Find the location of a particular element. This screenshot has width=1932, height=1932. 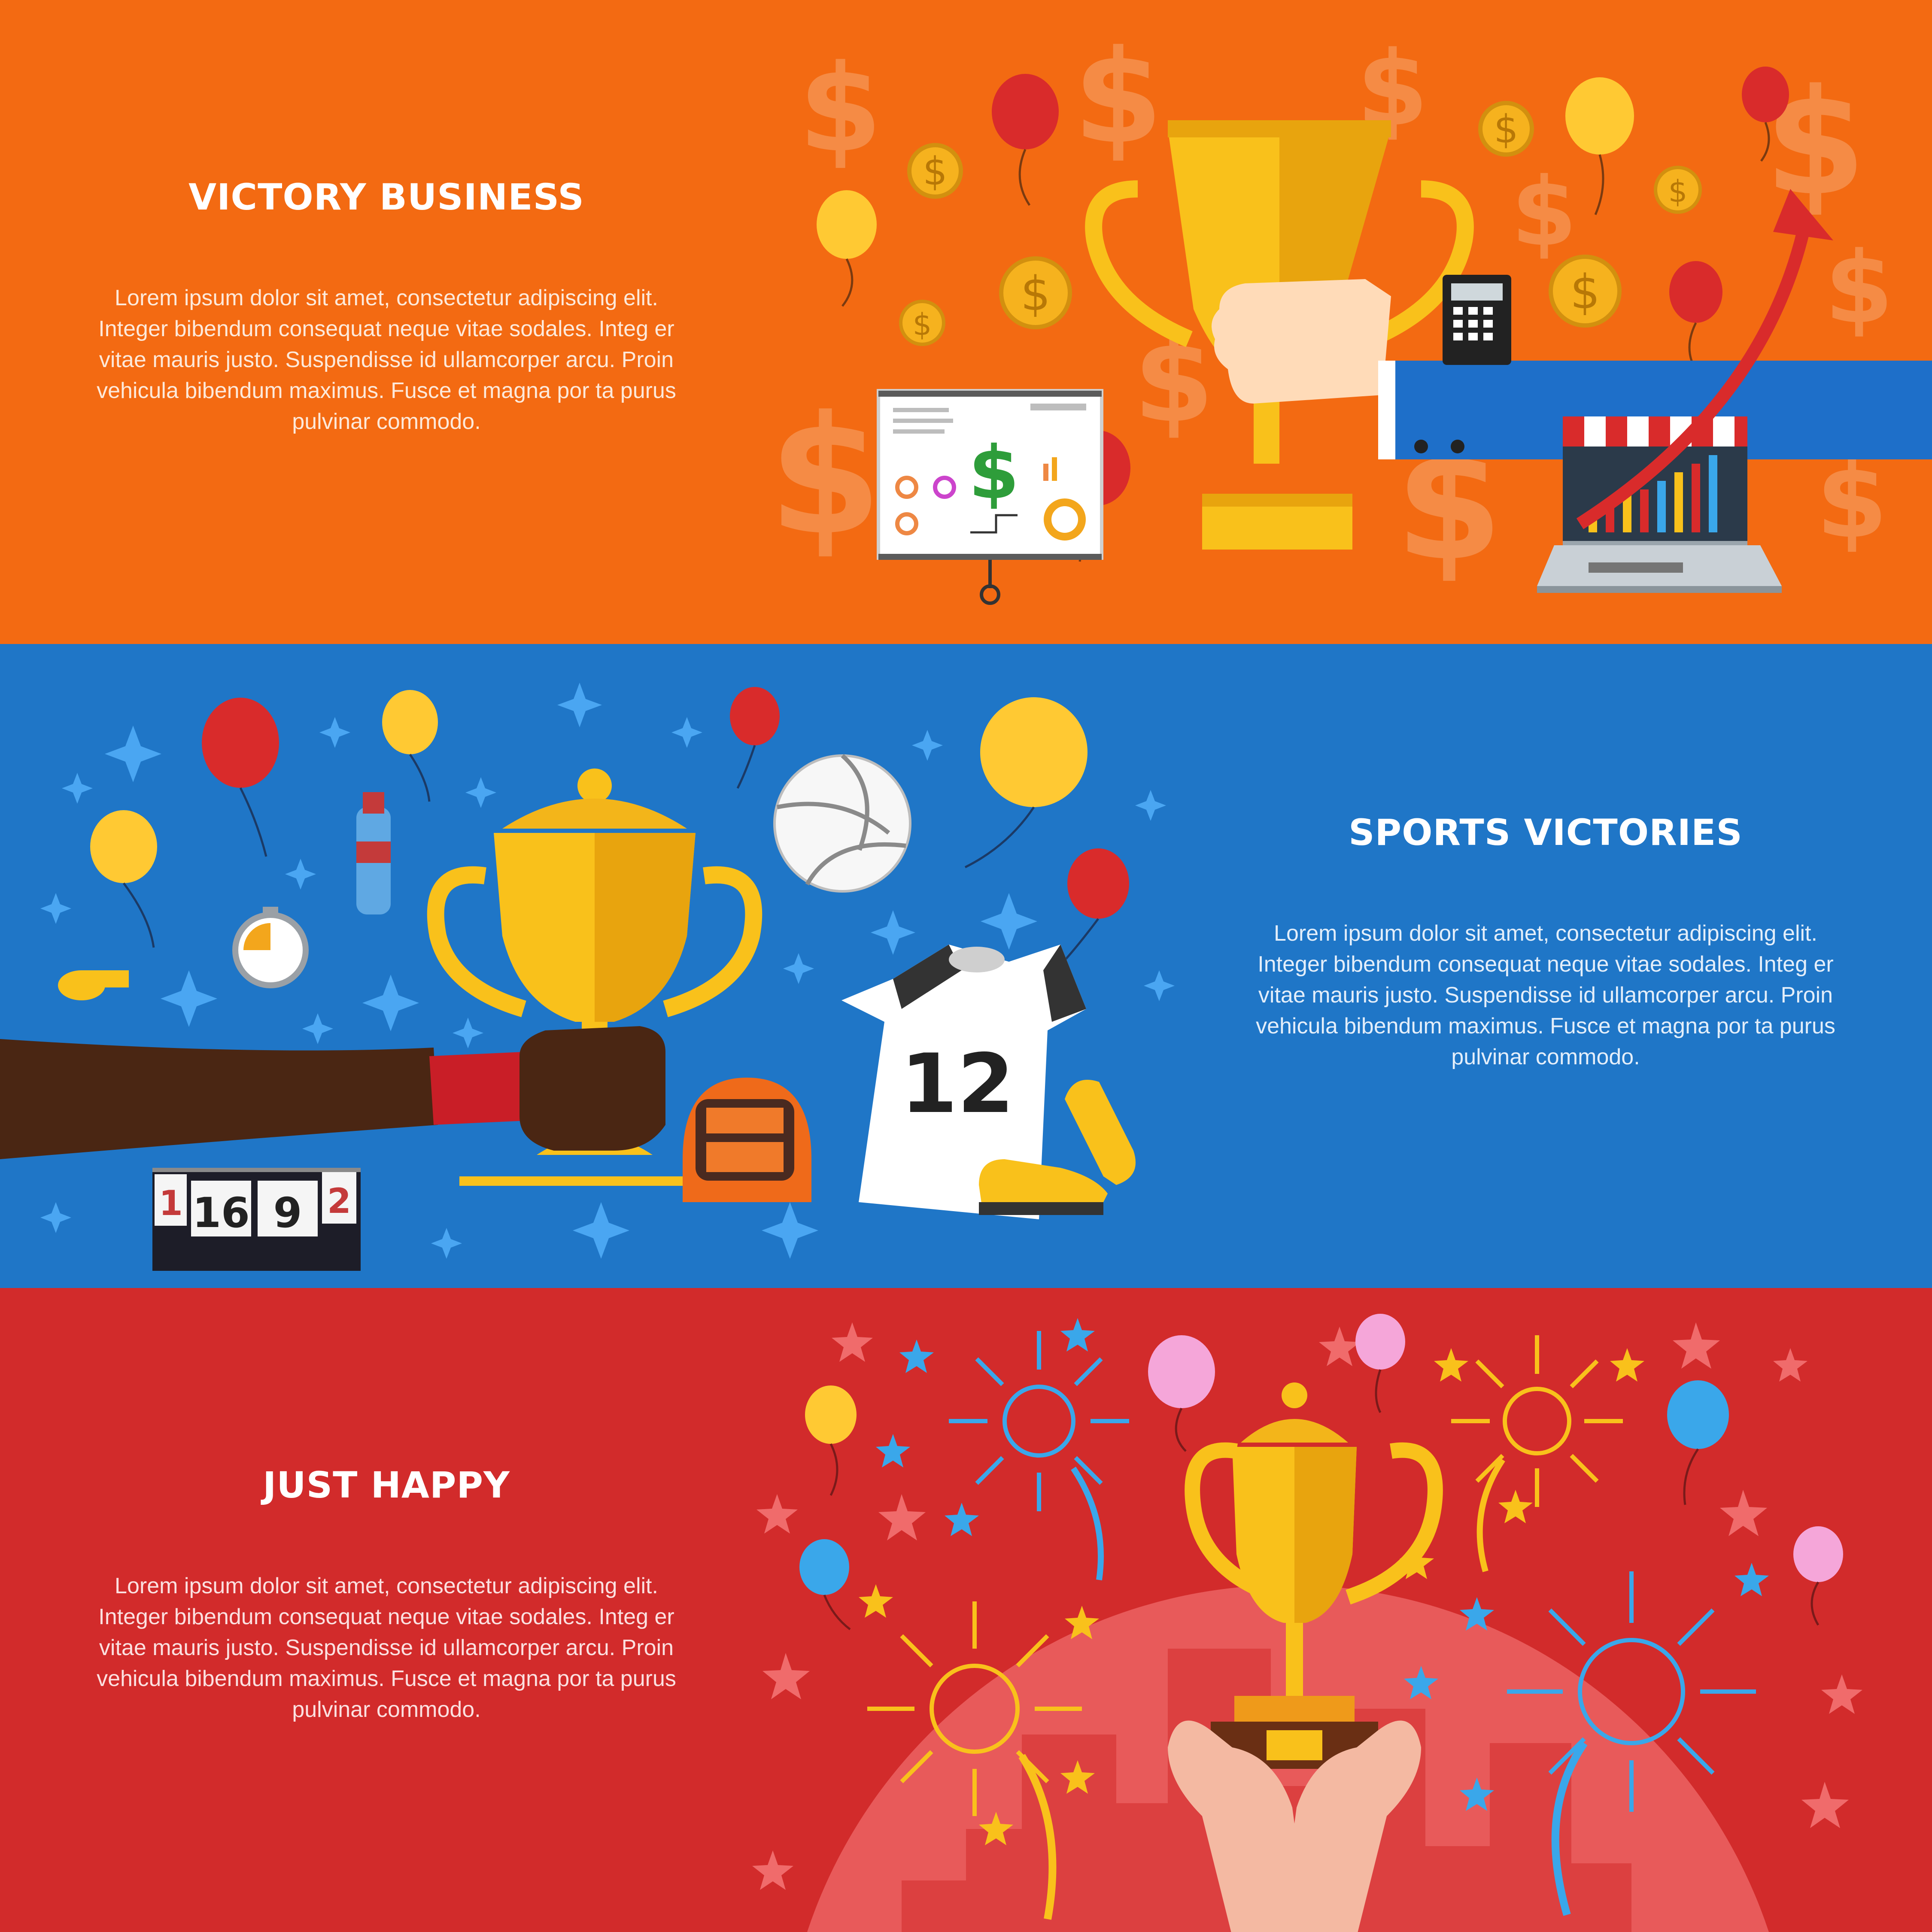

score-away: 2 is located at coordinates (339, 1201).